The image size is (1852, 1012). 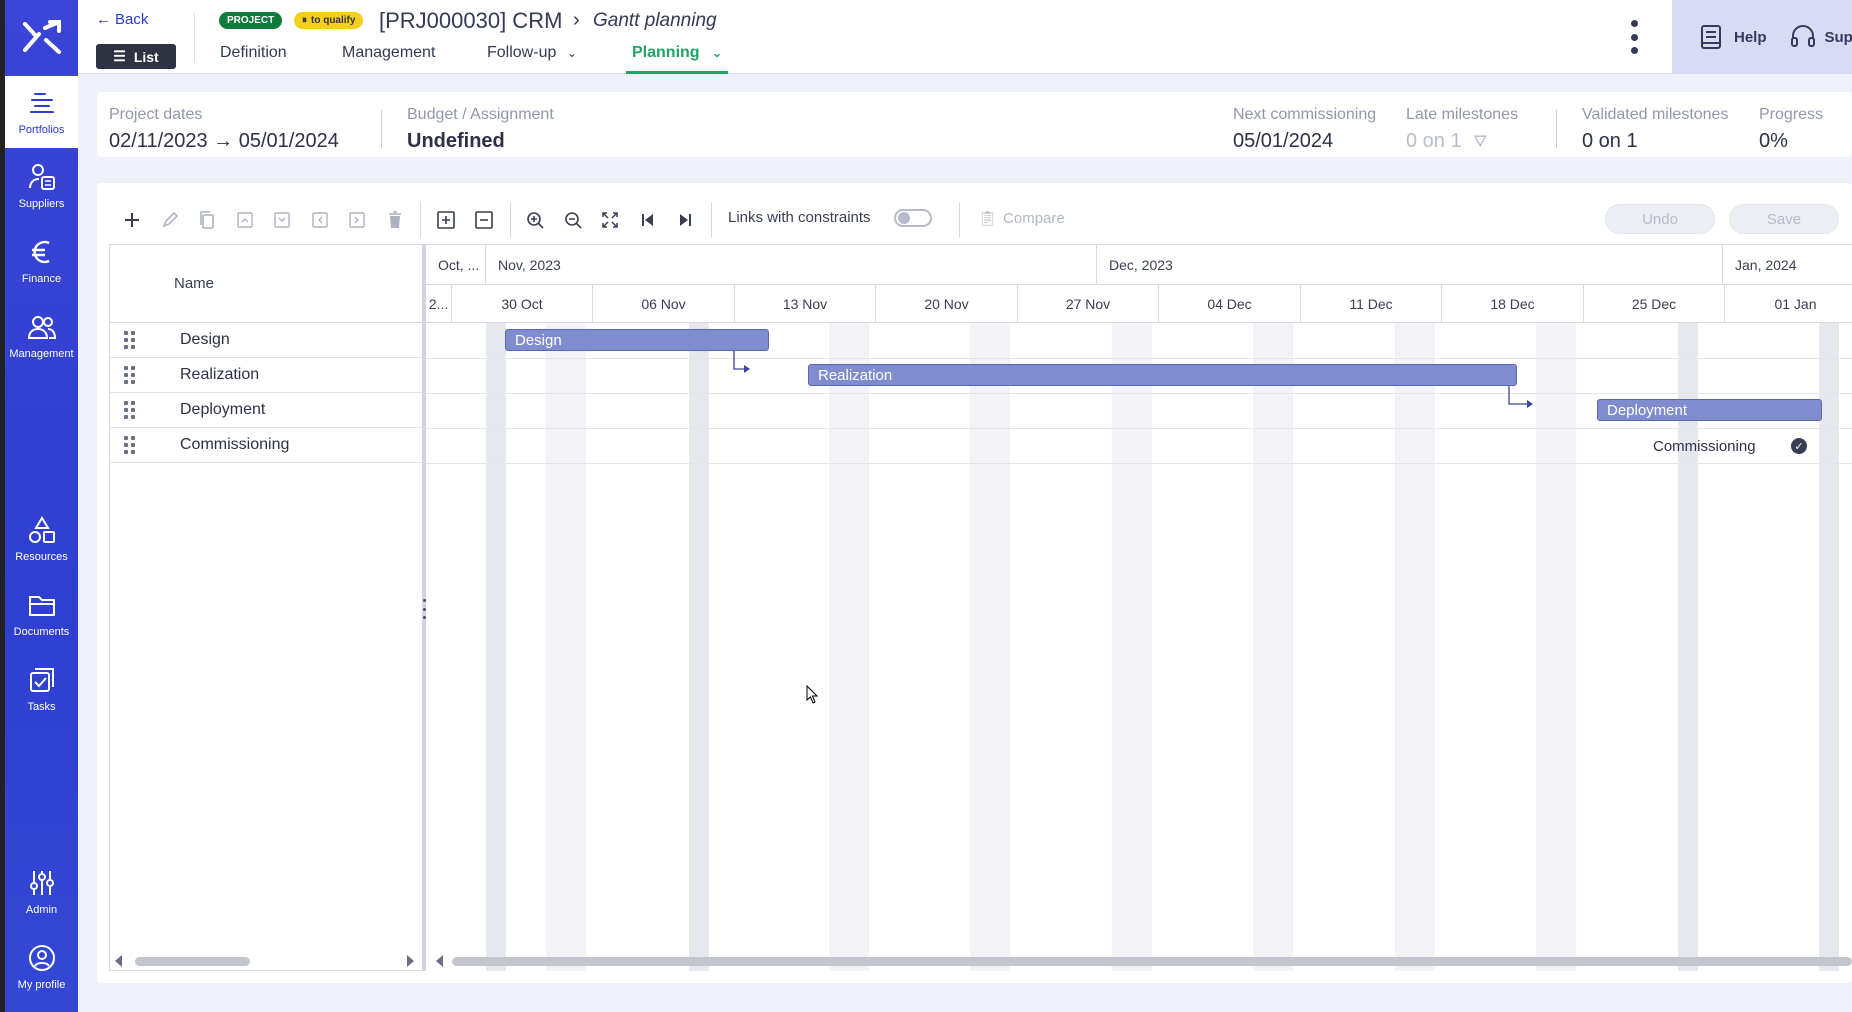 I want to click on chevron-left-icon, so click(x=320, y=220).